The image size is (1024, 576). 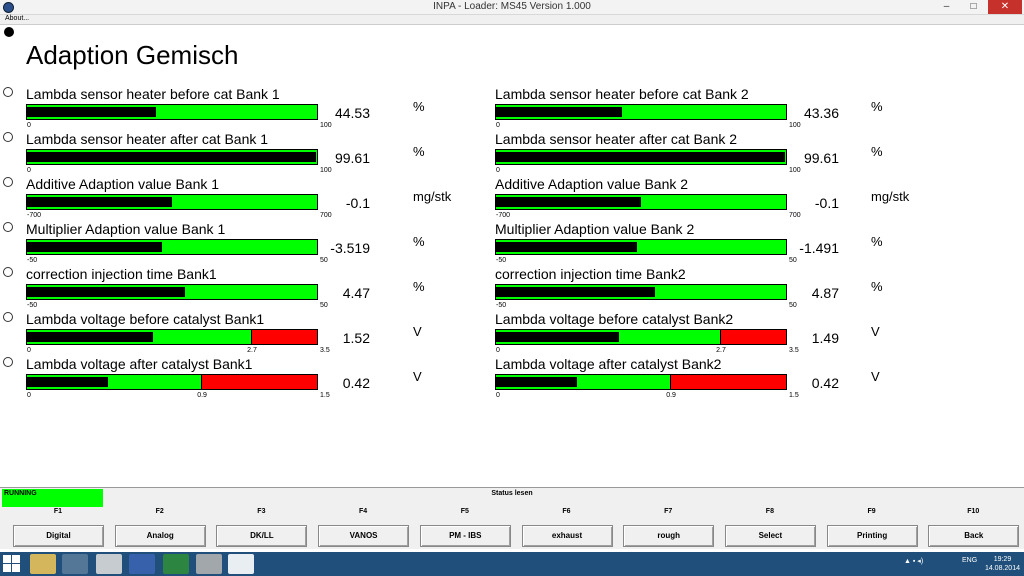 I want to click on close-button: ✕, so click(x=1005, y=7).